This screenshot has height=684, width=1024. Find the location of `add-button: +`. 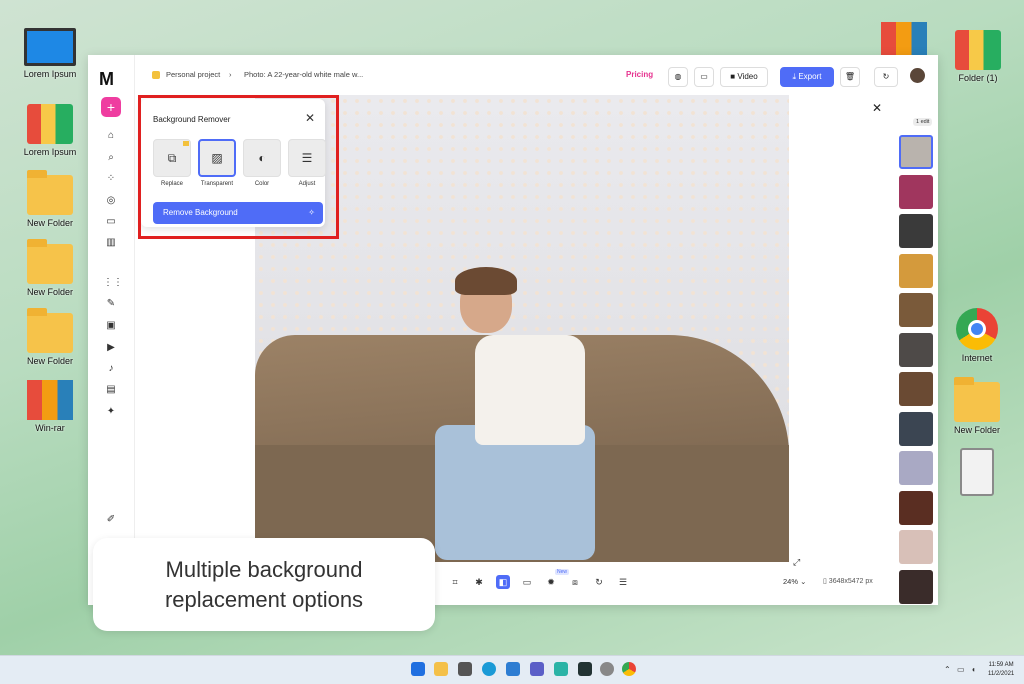

add-button: + is located at coordinates (111, 107).